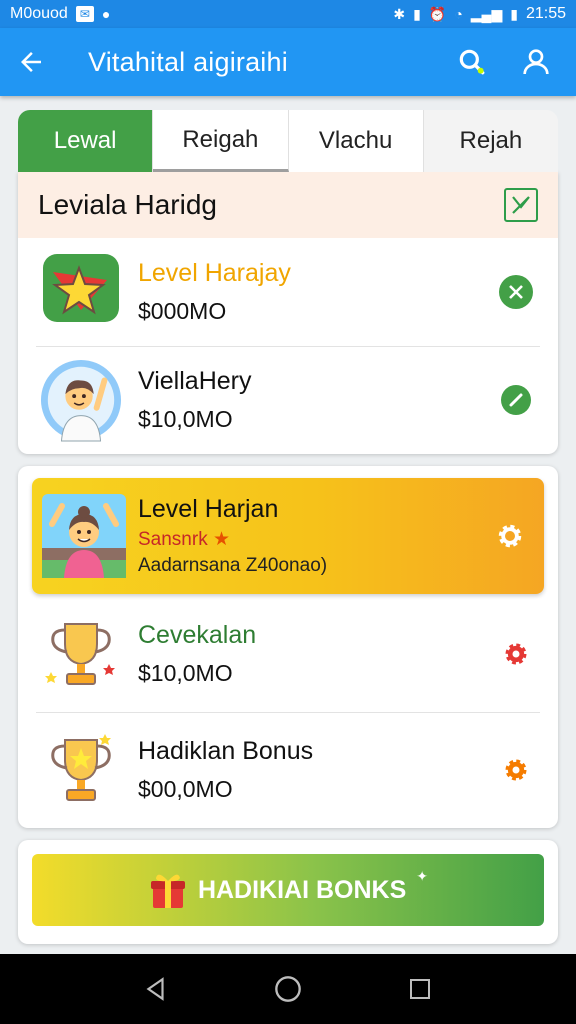  What do you see at coordinates (288, 292) in the screenshot?
I see `list-item: Level Harajay $000MO` at bounding box center [288, 292].